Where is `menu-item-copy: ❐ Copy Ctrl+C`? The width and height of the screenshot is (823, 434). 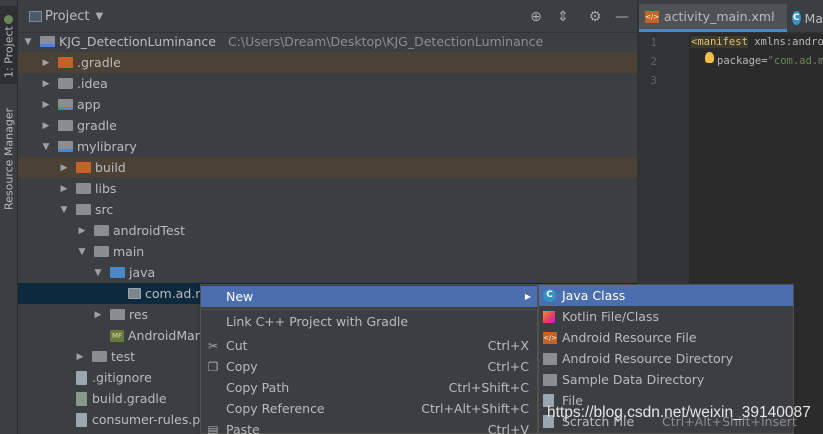
menu-item-copy: ❐ Copy Ctrl+C is located at coordinates (369, 366).